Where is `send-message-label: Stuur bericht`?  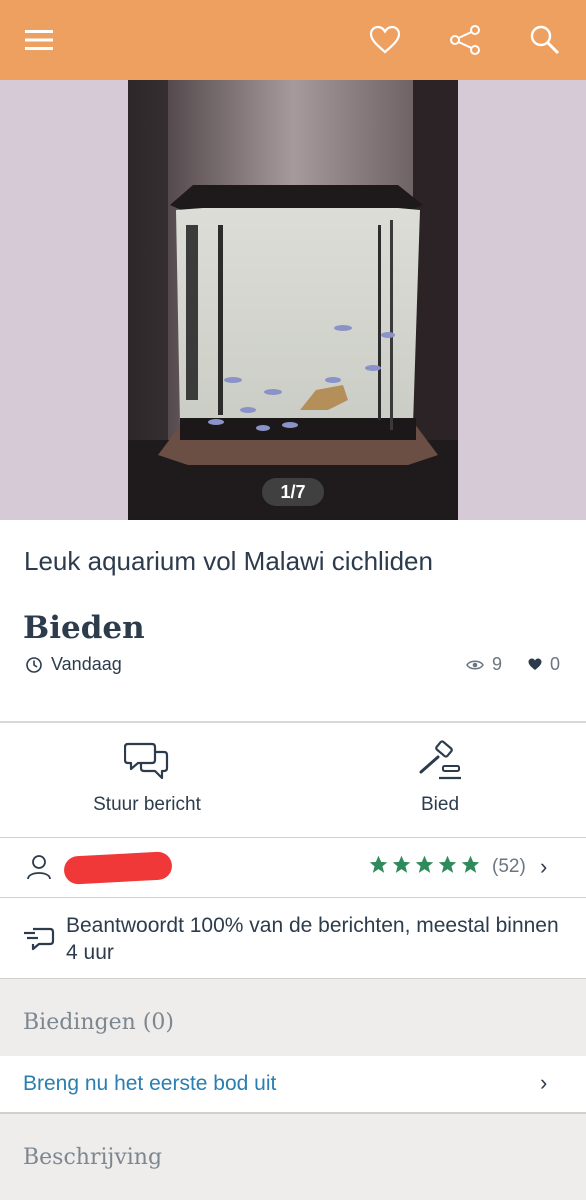
send-message-label: Stuur bericht is located at coordinates (147, 804).